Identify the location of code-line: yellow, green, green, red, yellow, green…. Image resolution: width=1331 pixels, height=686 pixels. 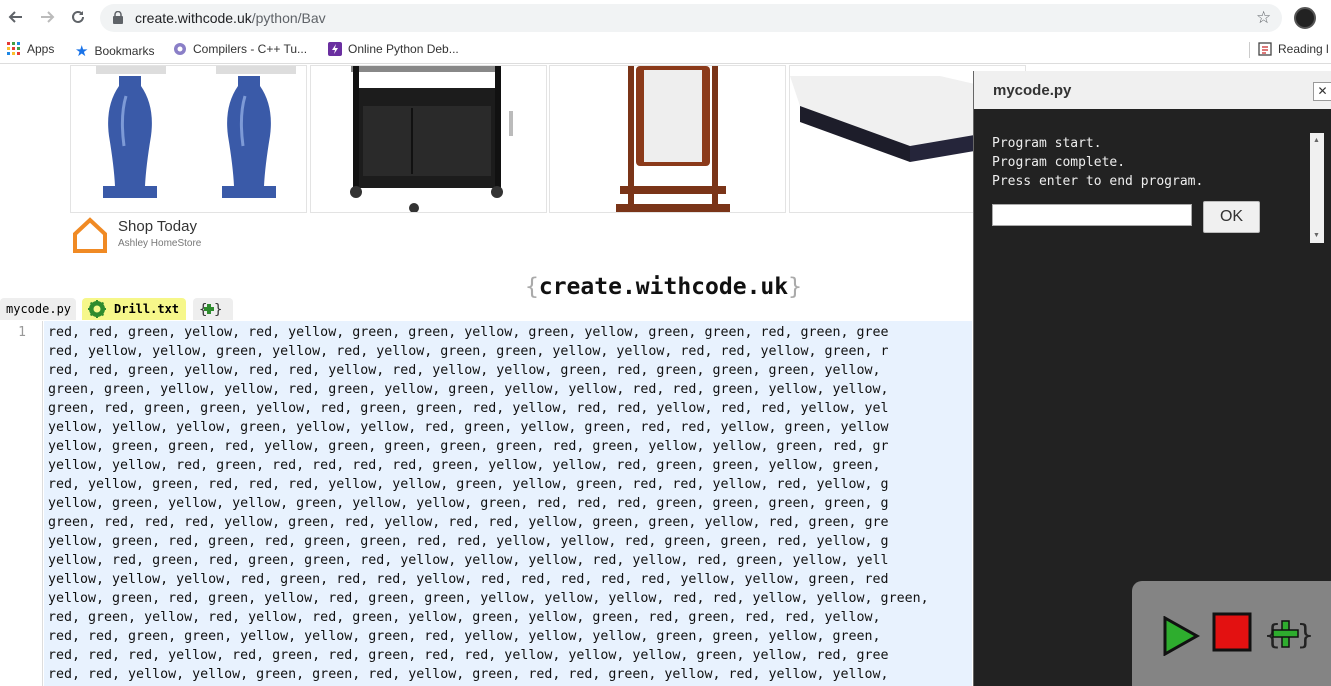
(468, 446).